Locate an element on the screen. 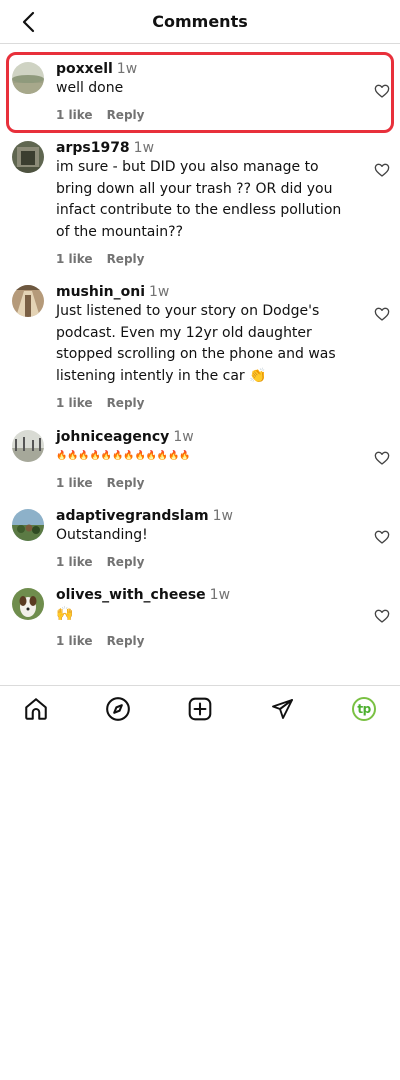 This screenshot has height=1080, width=400. page-title: Comments is located at coordinates (200, 21).